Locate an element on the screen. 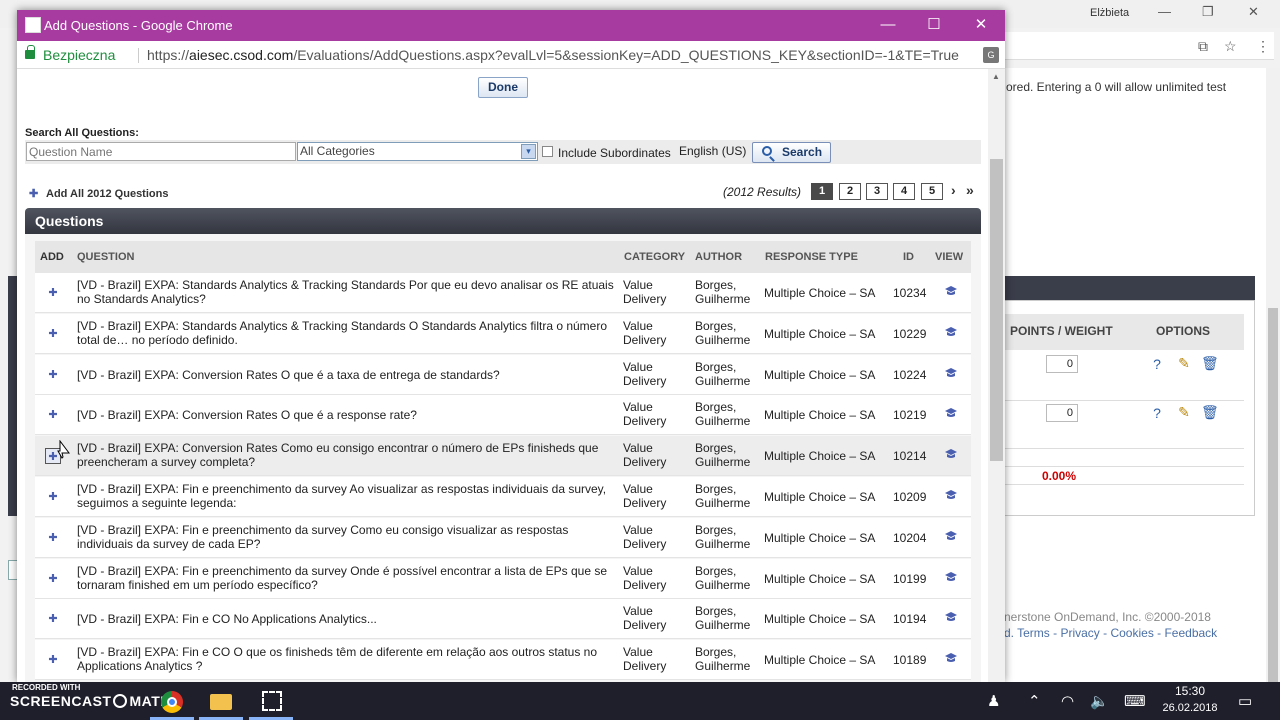 The width and height of the screenshot is (1280, 720). translate-icon: ⧉ is located at coordinates (1203, 46).